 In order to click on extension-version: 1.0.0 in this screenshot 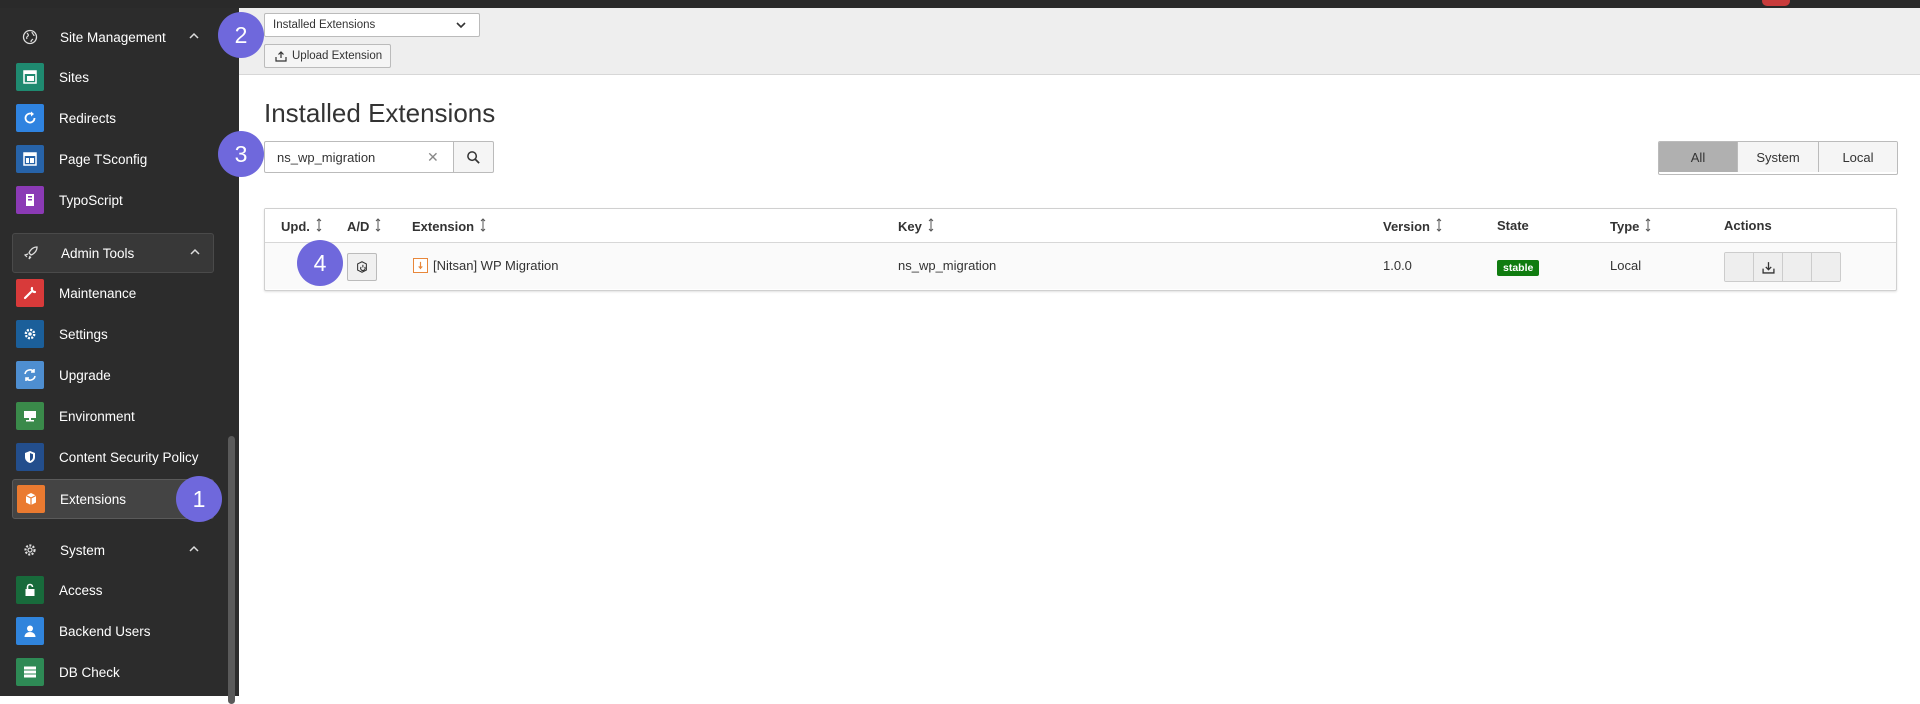, I will do `click(1397, 265)`.